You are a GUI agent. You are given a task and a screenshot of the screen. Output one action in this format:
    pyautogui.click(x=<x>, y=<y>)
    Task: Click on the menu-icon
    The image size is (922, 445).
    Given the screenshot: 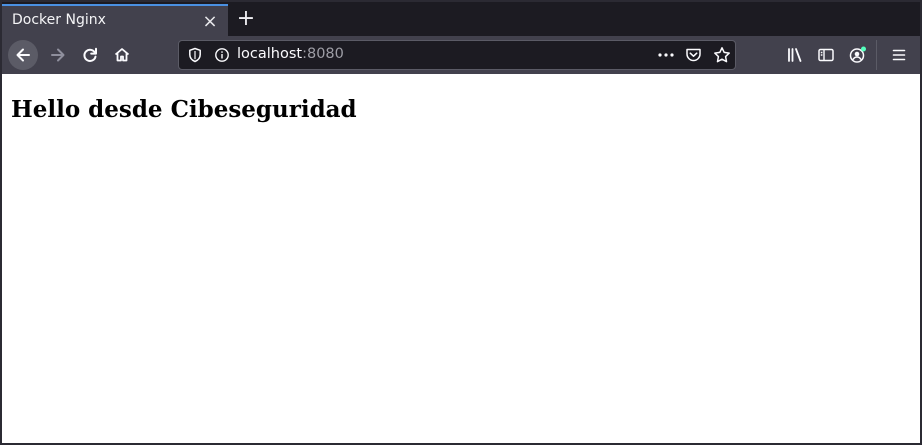 What is the action you would take?
    pyautogui.click(x=899, y=55)
    